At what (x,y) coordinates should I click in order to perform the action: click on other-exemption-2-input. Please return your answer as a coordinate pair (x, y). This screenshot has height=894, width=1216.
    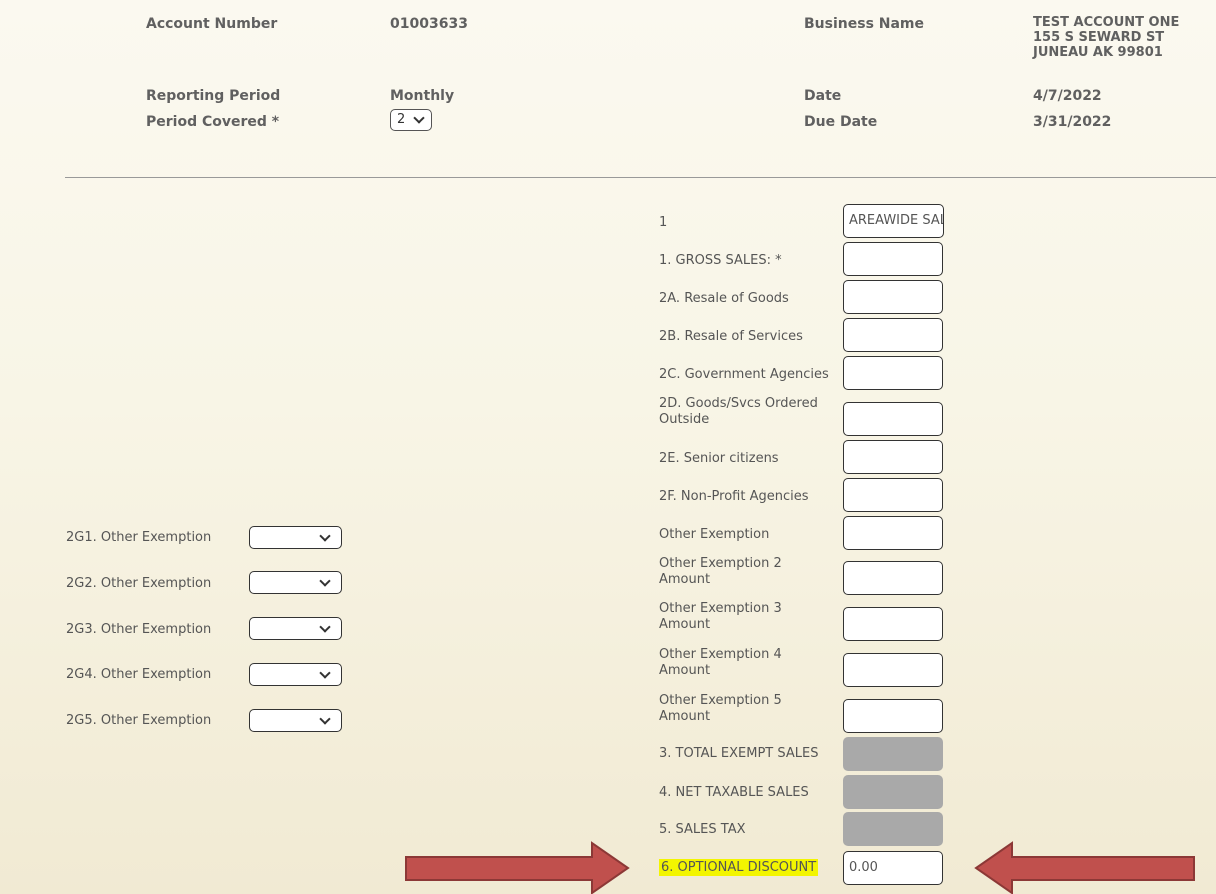
    Looking at the image, I should click on (893, 578).